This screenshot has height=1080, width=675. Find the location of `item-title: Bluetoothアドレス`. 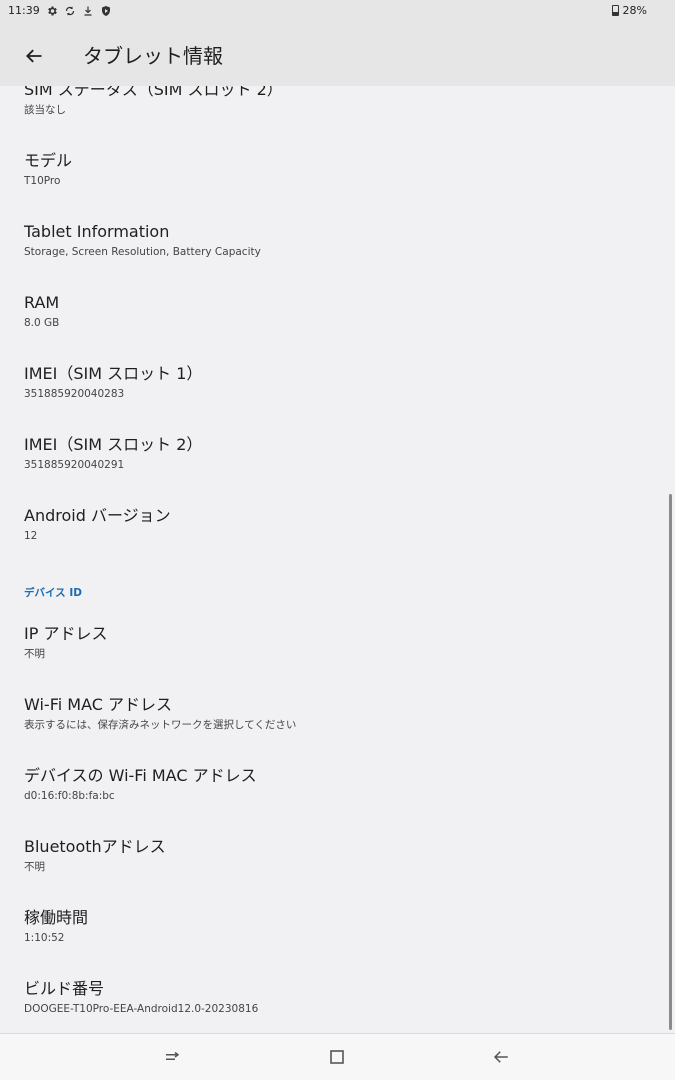

item-title: Bluetoothアドレス is located at coordinates (95, 846).